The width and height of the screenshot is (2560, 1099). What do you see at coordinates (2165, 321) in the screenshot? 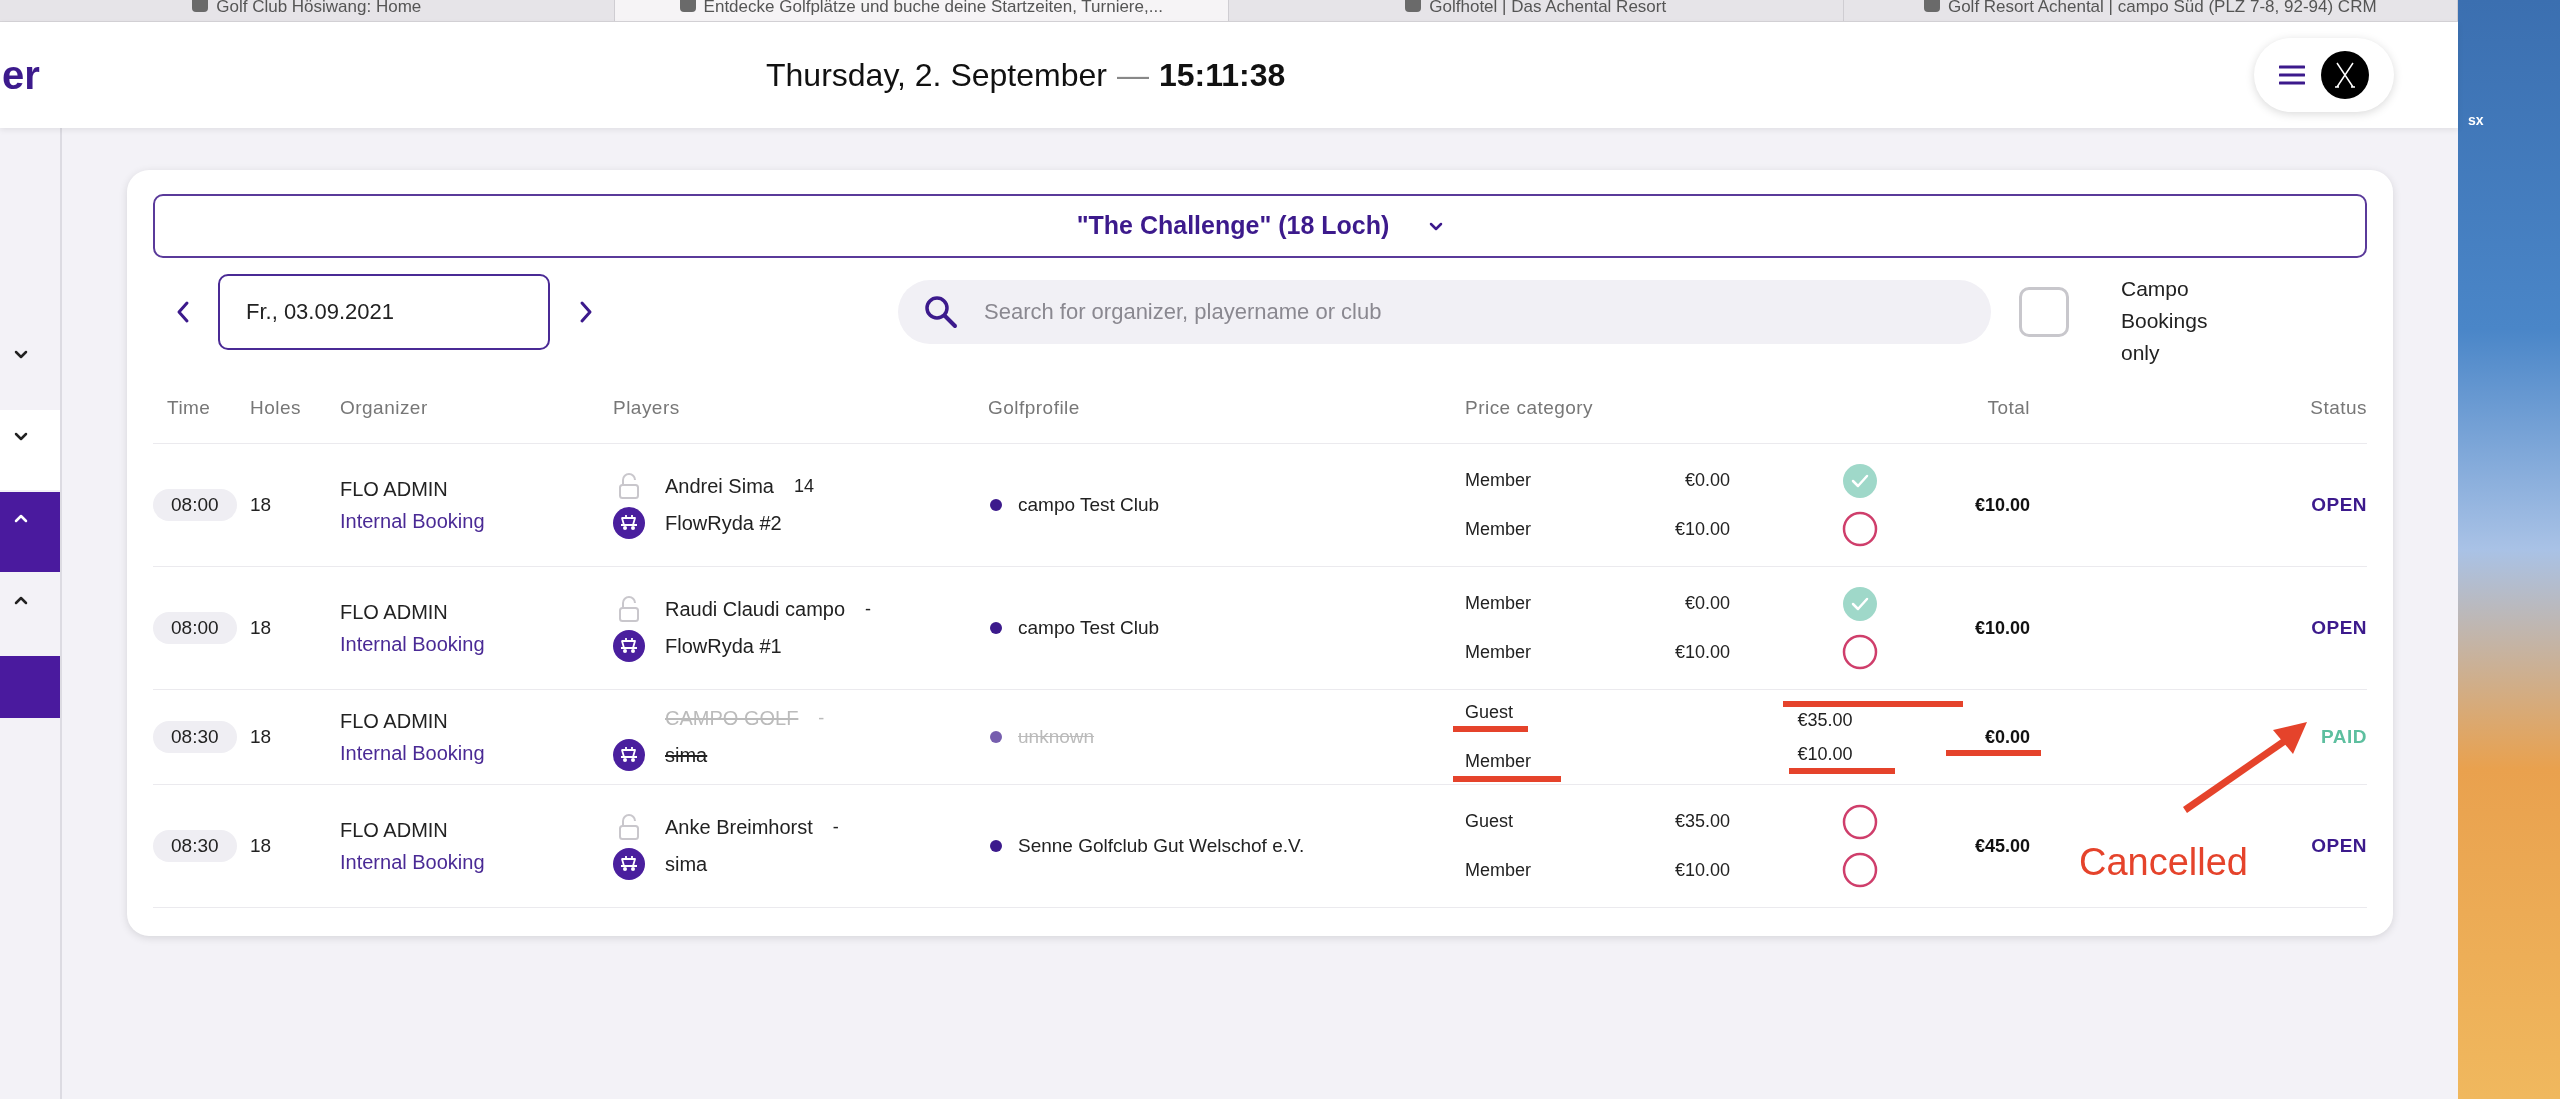
I see `checkbox-label: Campo Bookings only` at bounding box center [2165, 321].